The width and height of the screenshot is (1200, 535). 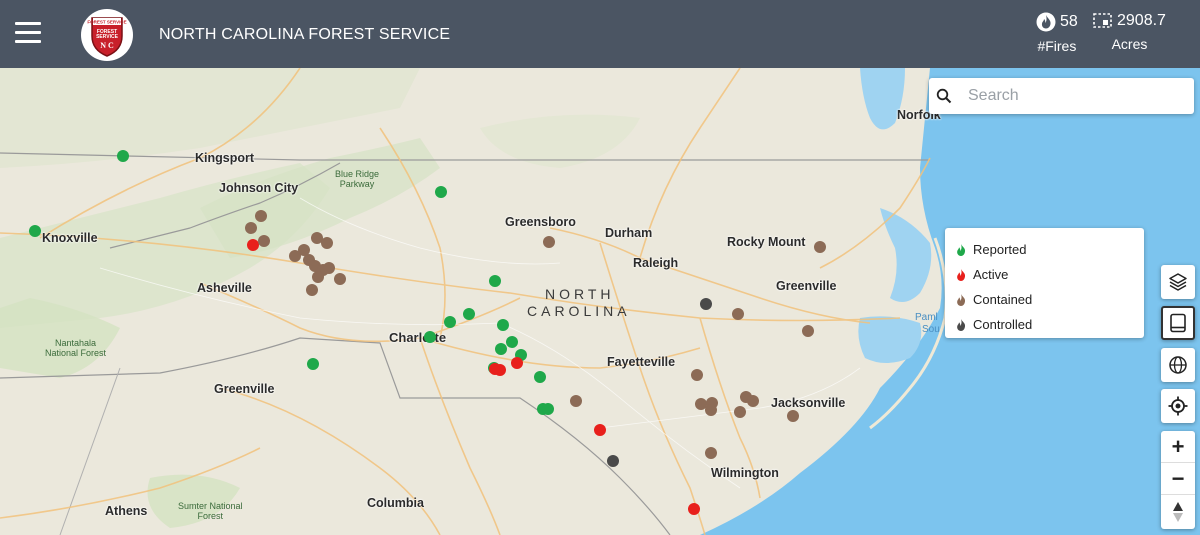 I want to click on active-fire-icon, so click(x=961, y=274).